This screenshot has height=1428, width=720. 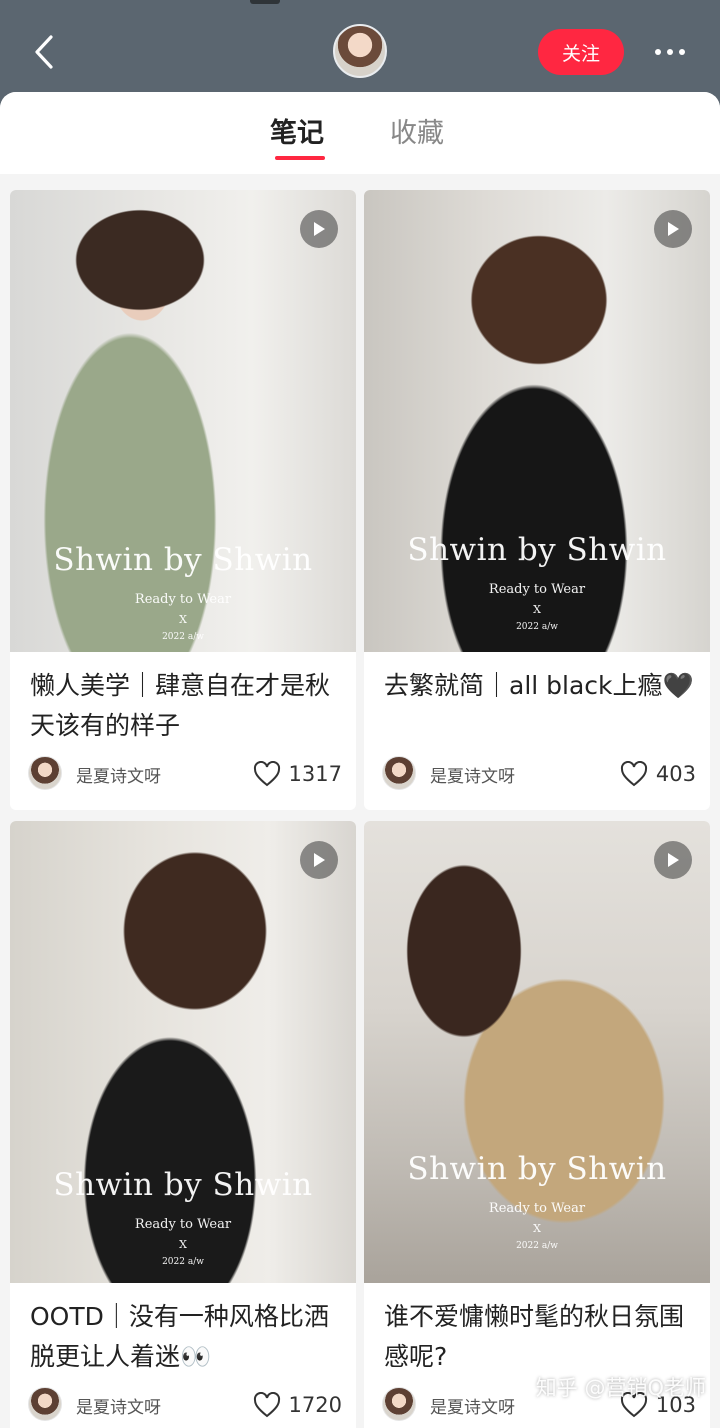 I want to click on follow-button: 关注, so click(x=581, y=52).